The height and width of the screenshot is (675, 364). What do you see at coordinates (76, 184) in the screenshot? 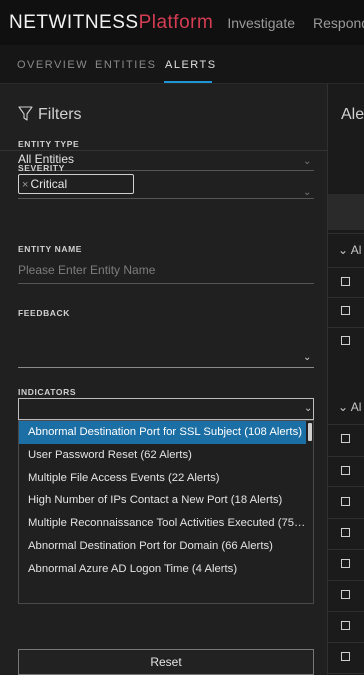
I see `severity-chip-critical: × Critical` at bounding box center [76, 184].